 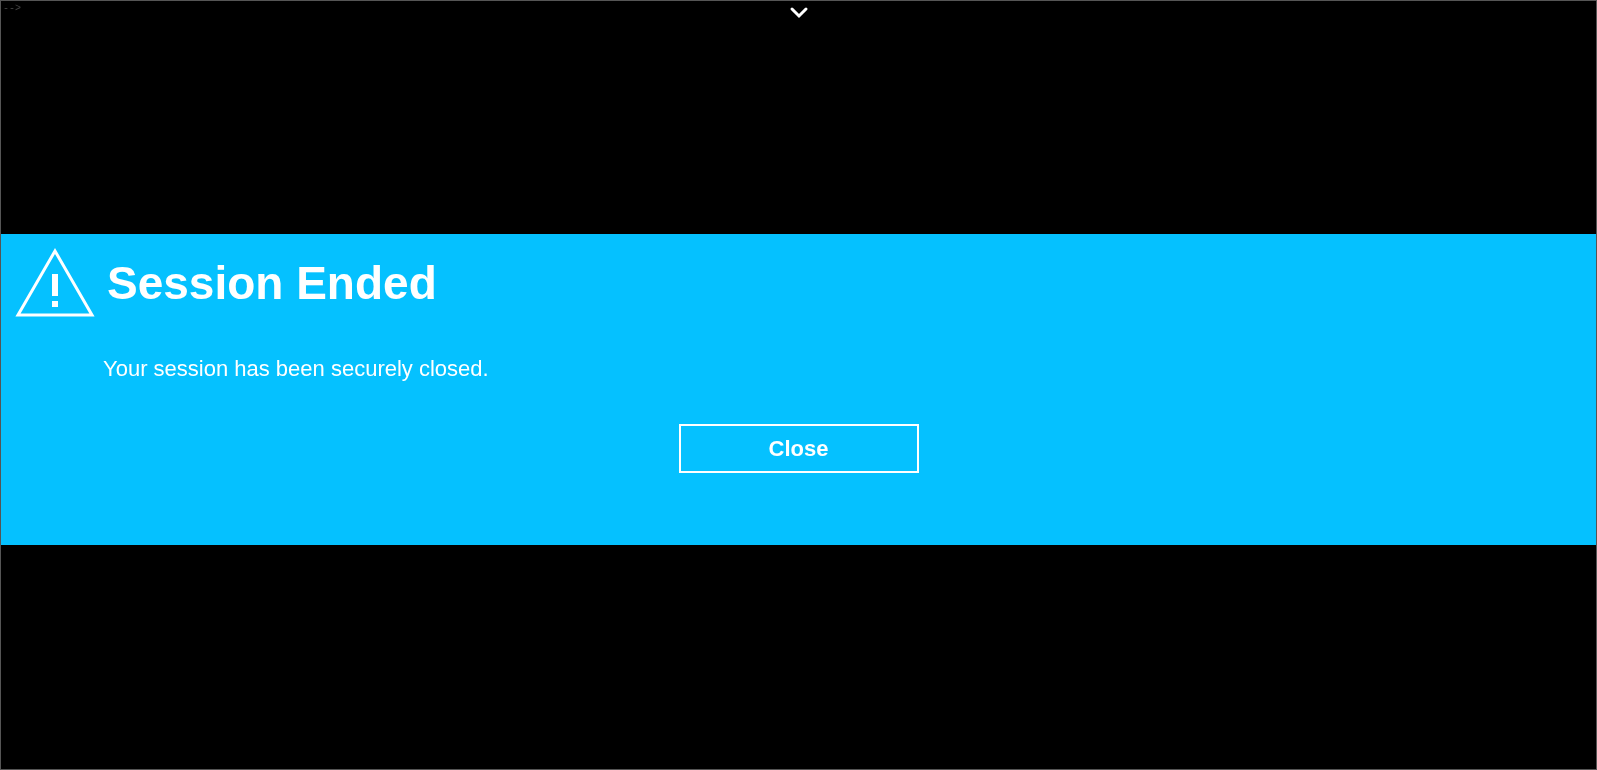 What do you see at coordinates (798, 448) in the screenshot?
I see `close-button: Close` at bounding box center [798, 448].